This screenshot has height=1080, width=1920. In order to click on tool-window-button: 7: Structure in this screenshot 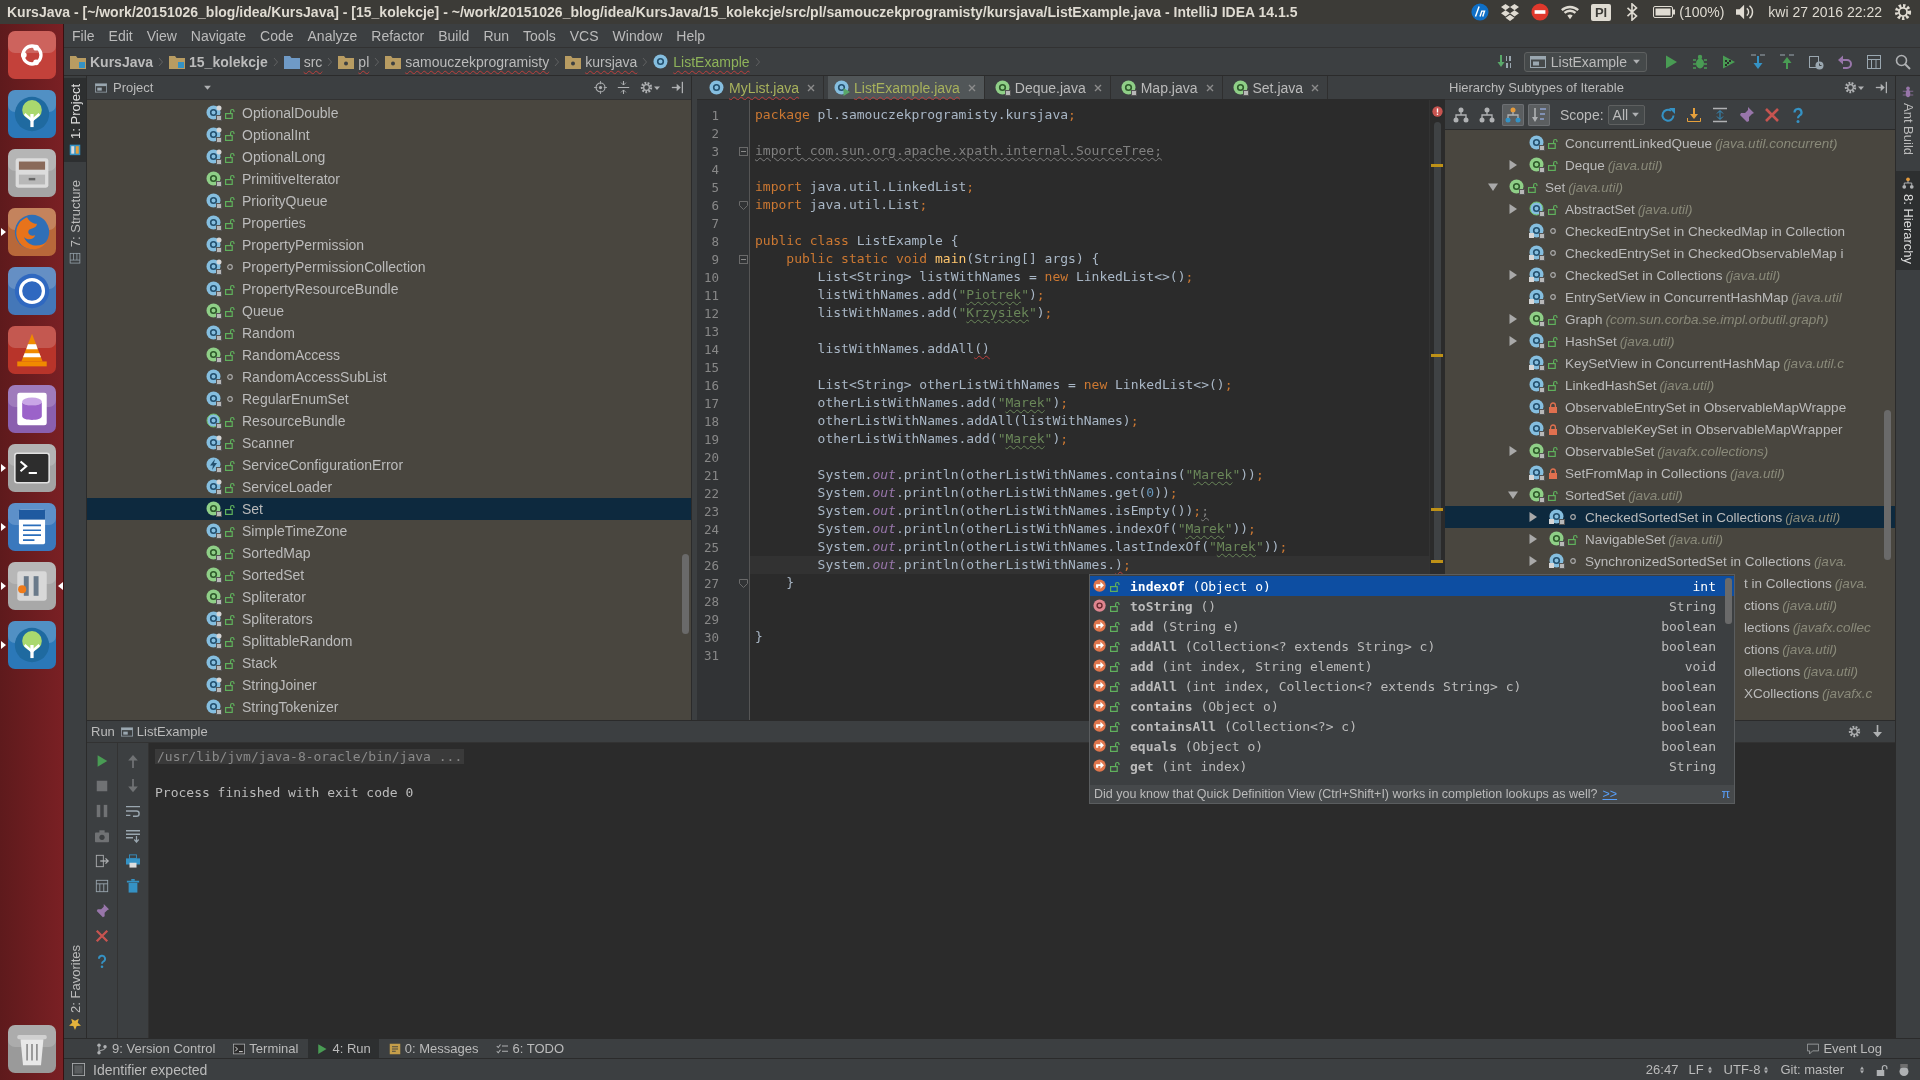, I will do `click(75, 222)`.